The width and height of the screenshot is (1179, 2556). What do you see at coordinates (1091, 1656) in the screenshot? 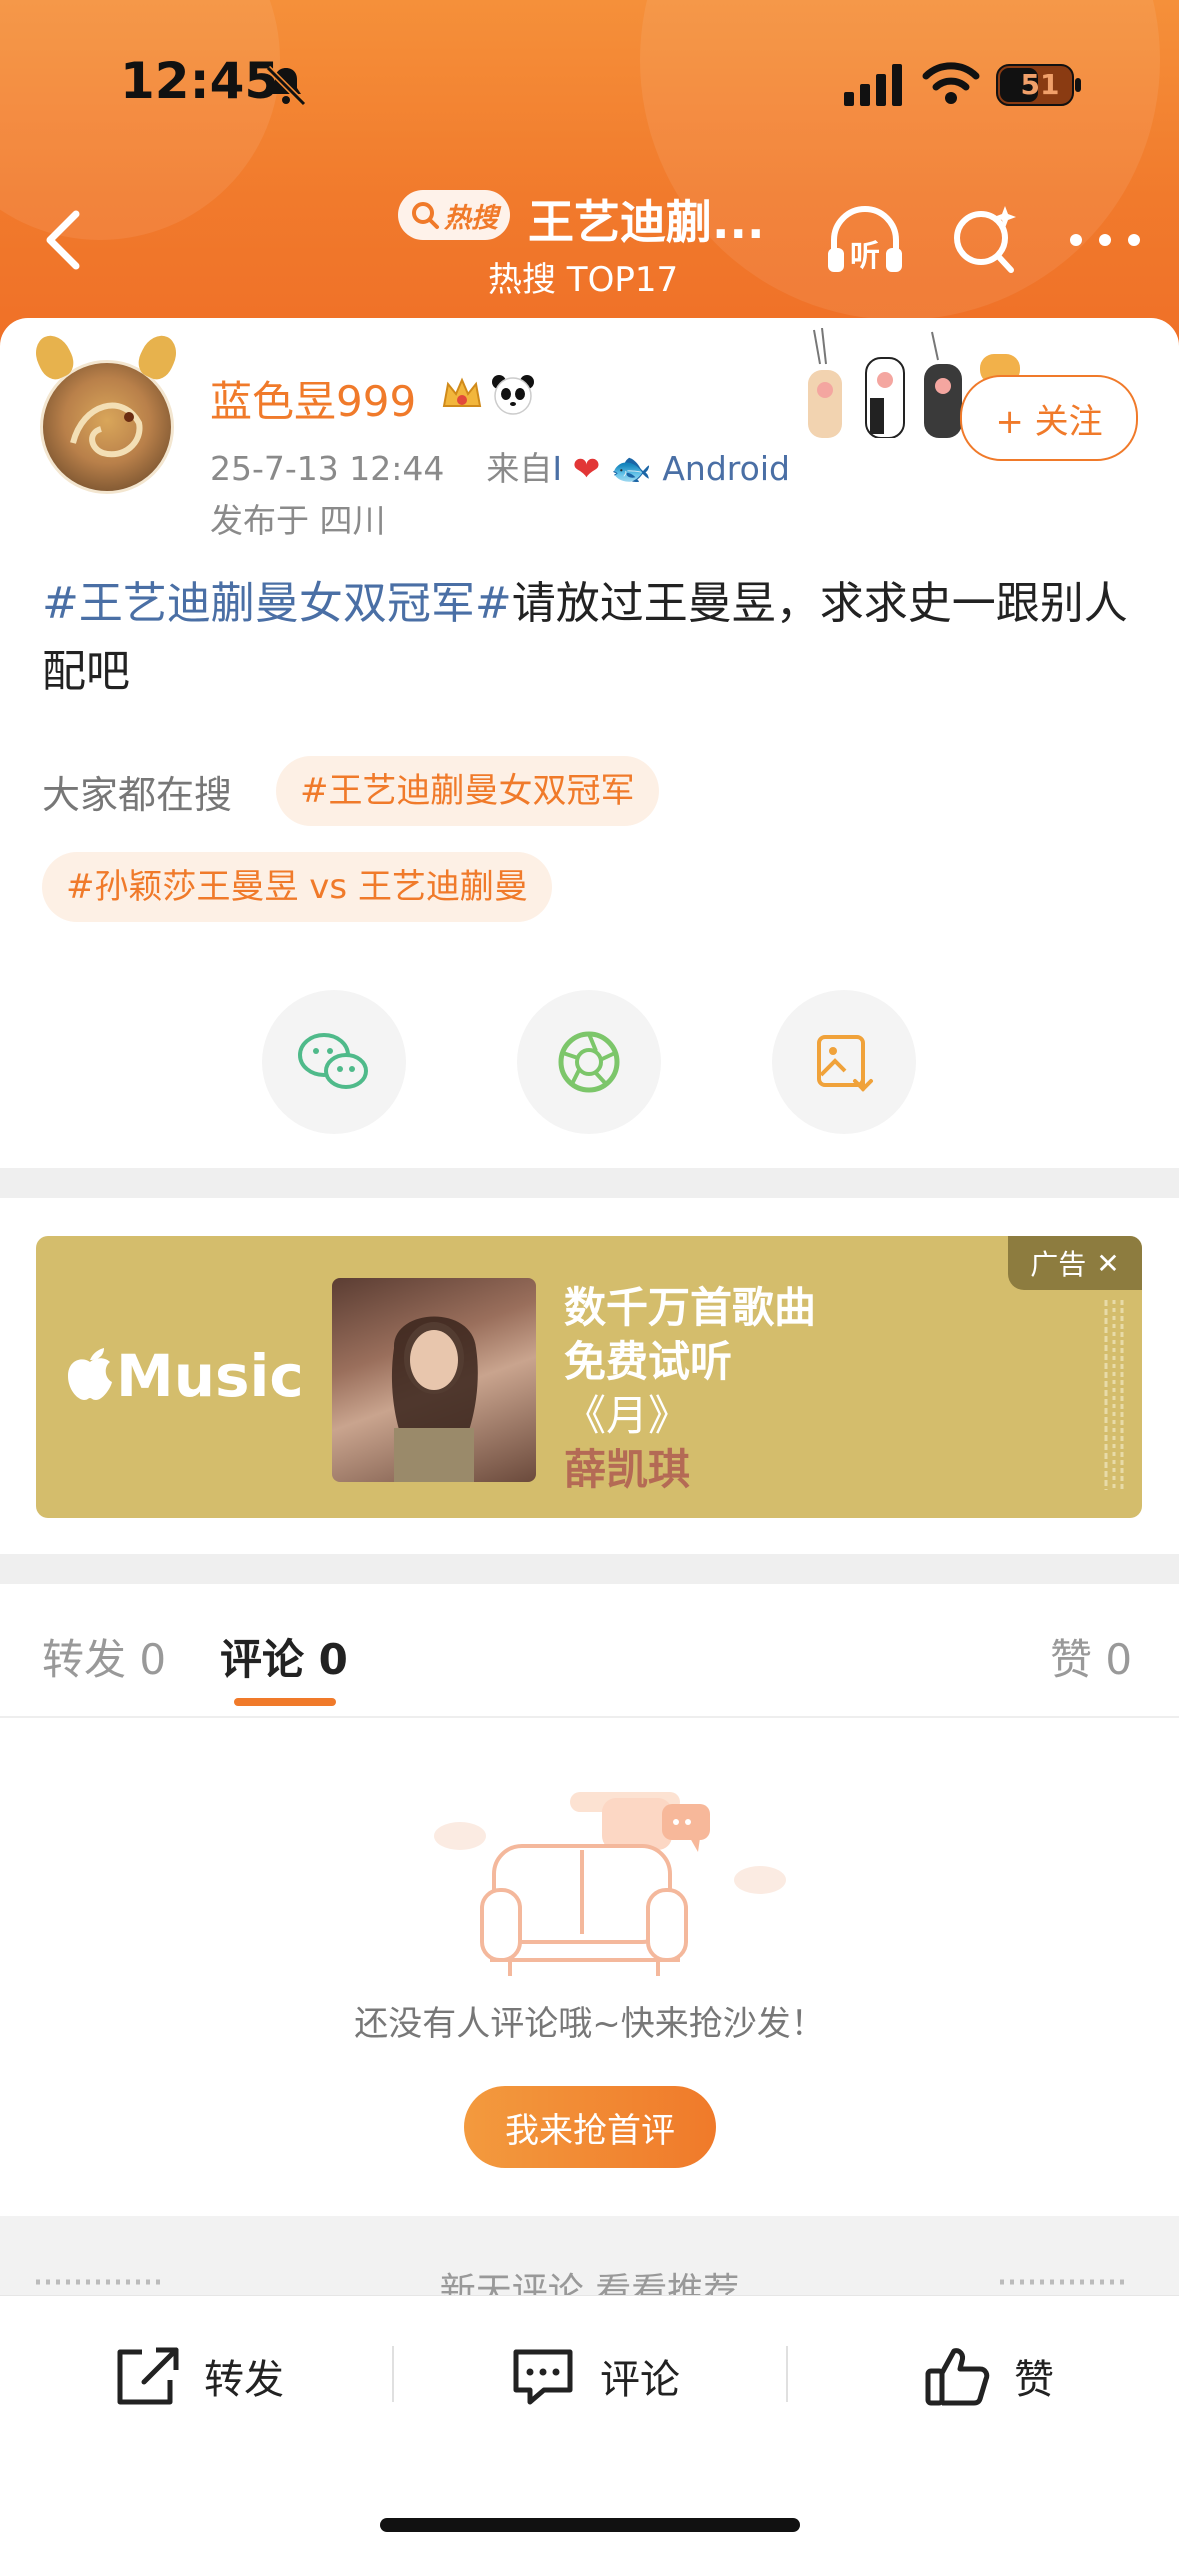
I see `tab-like: 赞 0` at bounding box center [1091, 1656].